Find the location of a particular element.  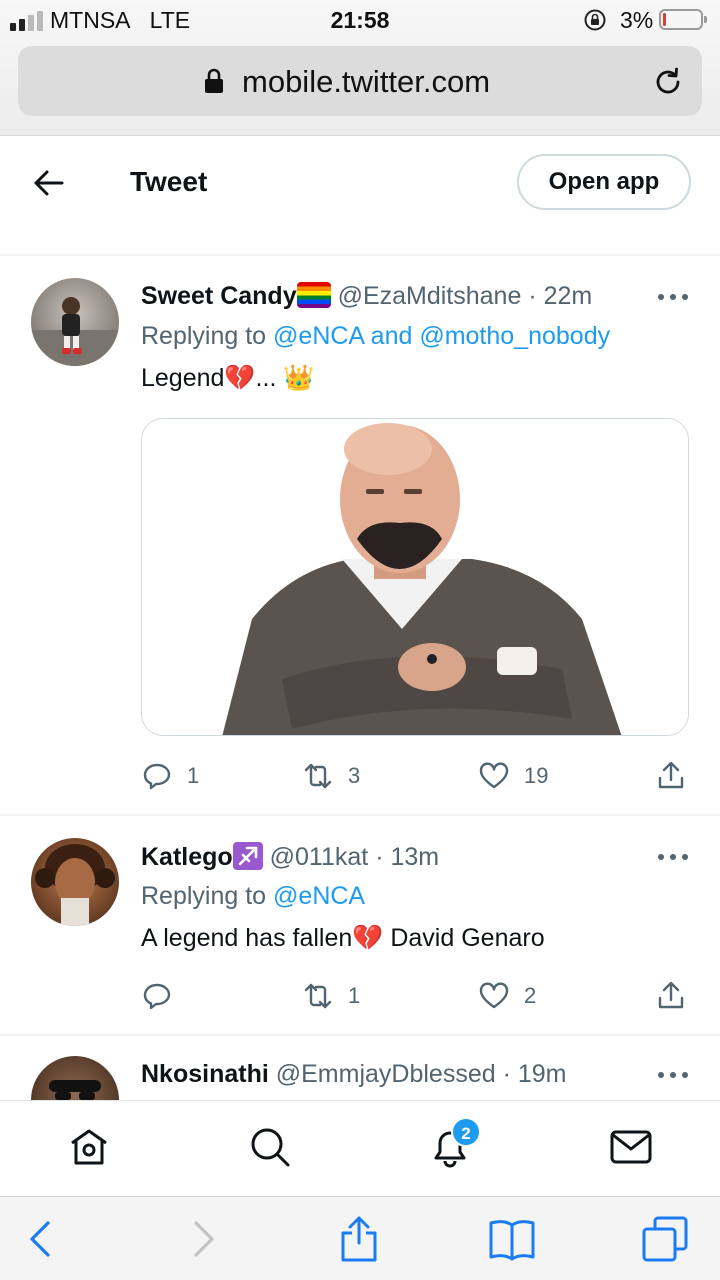

replying-to: Replying to @eNCA and @motho_nobody is located at coordinates (376, 336).